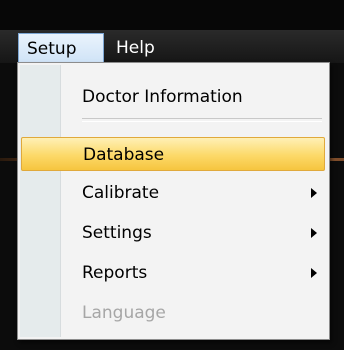 The height and width of the screenshot is (350, 344). Describe the element at coordinates (193, 273) in the screenshot. I see `menu-item-reports: Reports` at that location.